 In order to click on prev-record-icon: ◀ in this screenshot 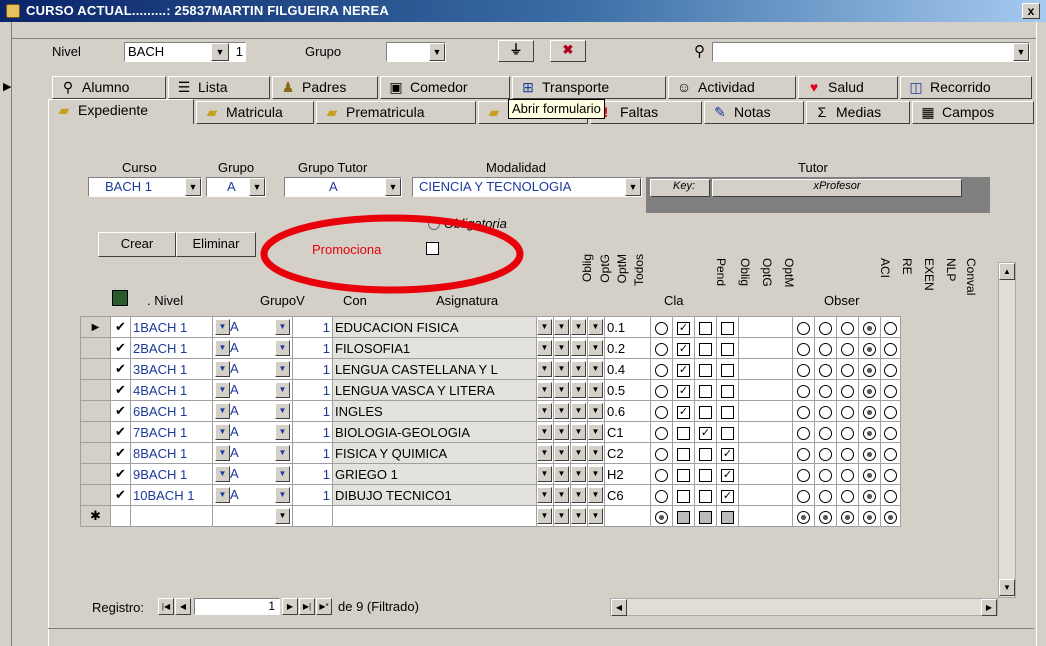, I will do `click(183, 606)`.